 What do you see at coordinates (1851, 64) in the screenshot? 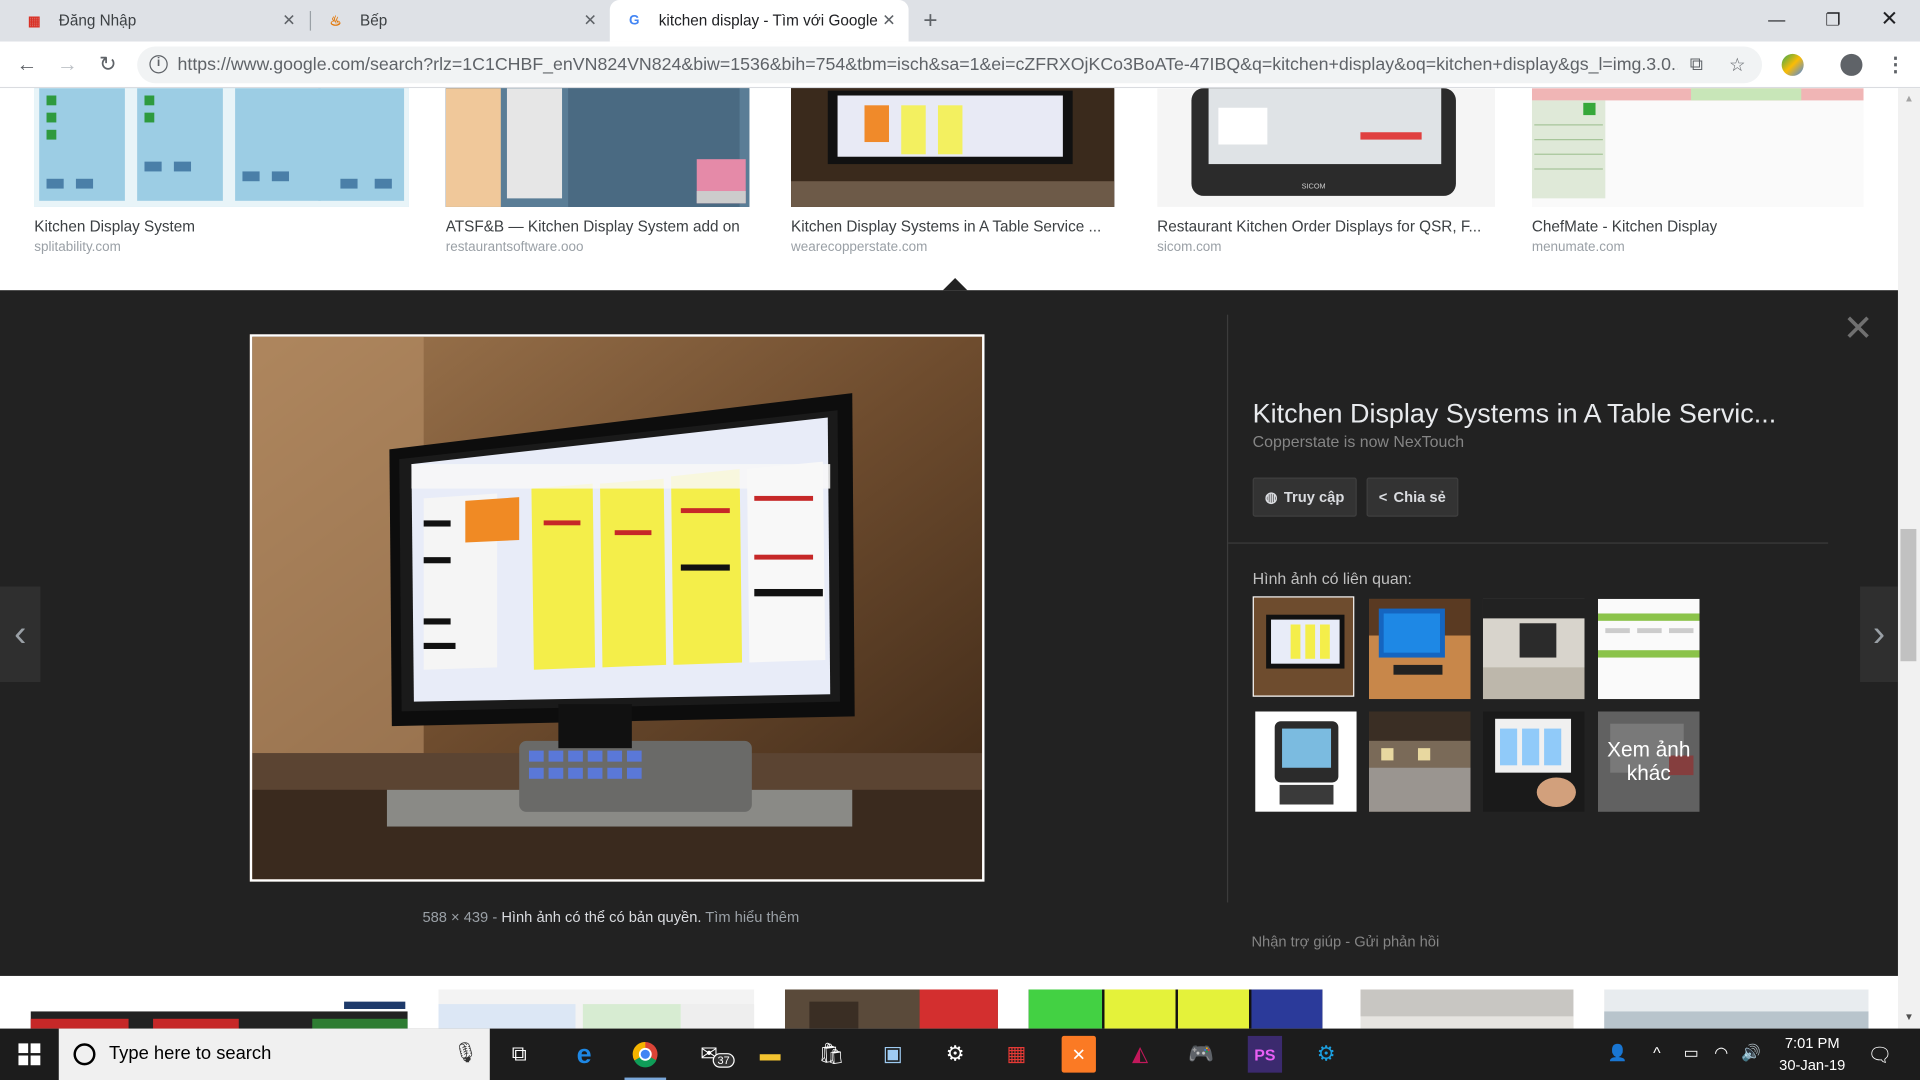
I see `profile-icon` at bounding box center [1851, 64].